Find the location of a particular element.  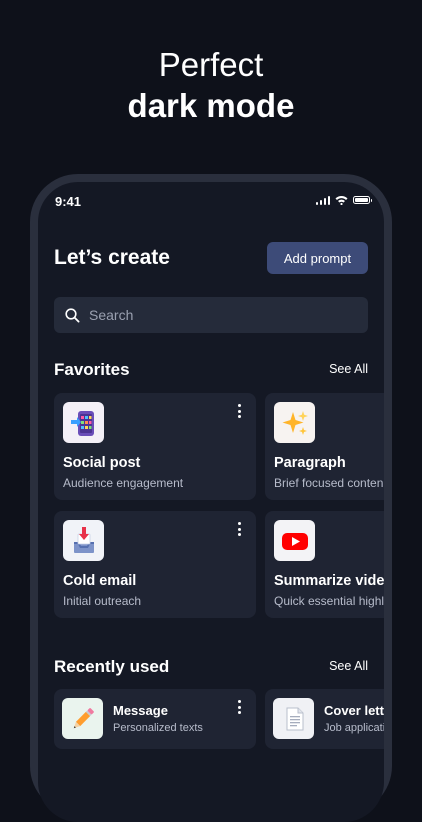

status-icons is located at coordinates (343, 200).